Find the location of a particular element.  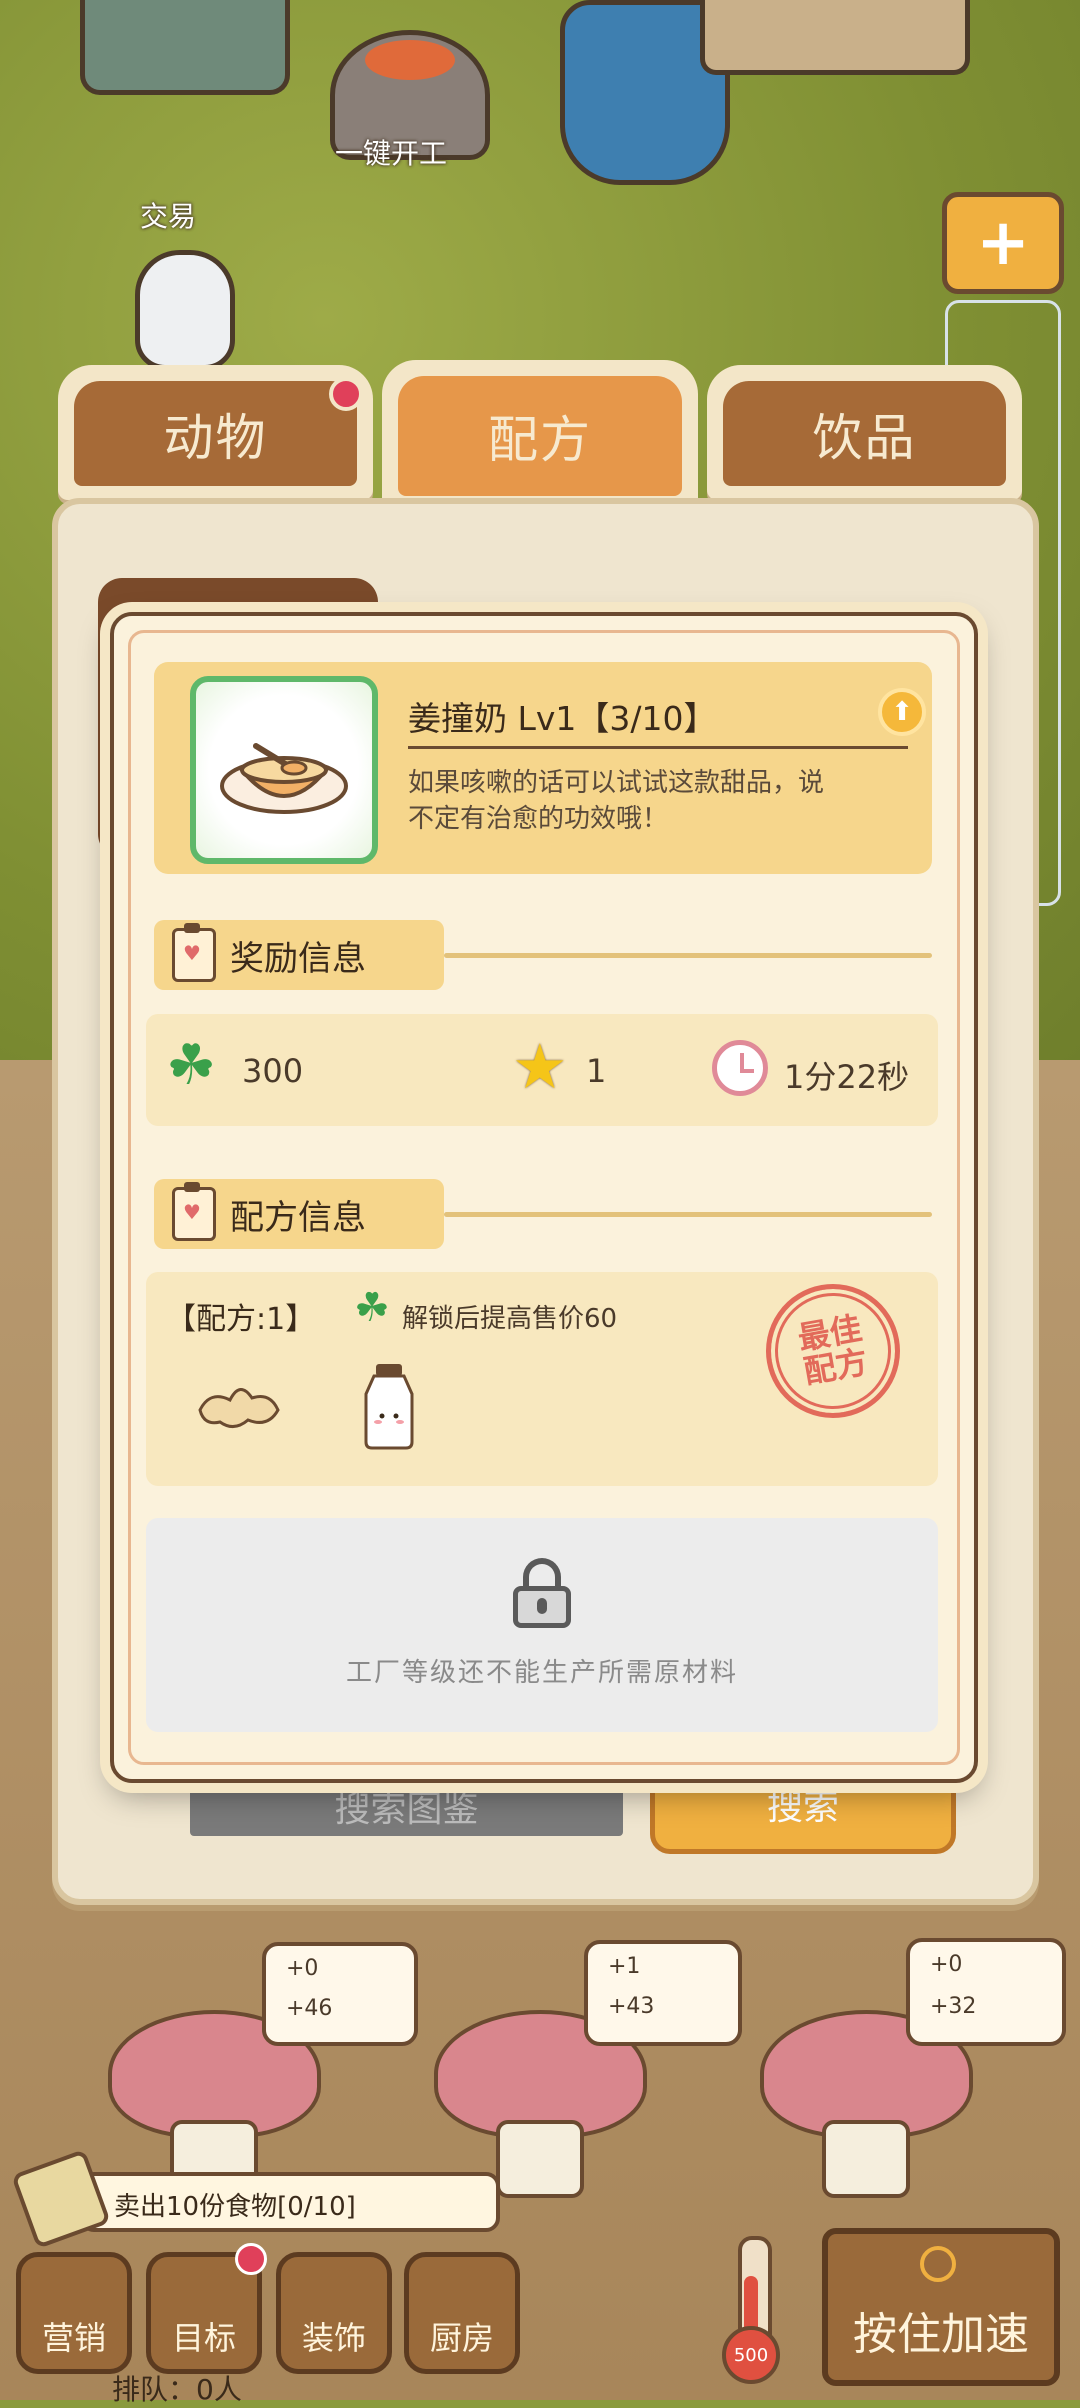

quest-text: 卖出10份食物[0/10] is located at coordinates (235, 2207).